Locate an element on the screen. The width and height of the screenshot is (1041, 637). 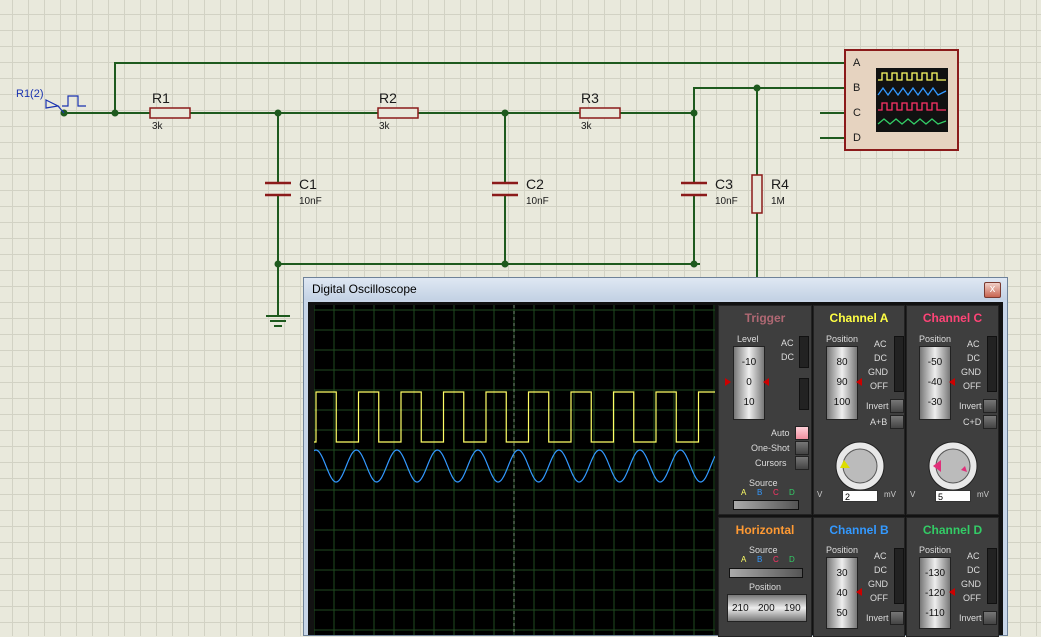
oscilloscope-title: Digital Oscilloscope is located at coordinates (364, 289).